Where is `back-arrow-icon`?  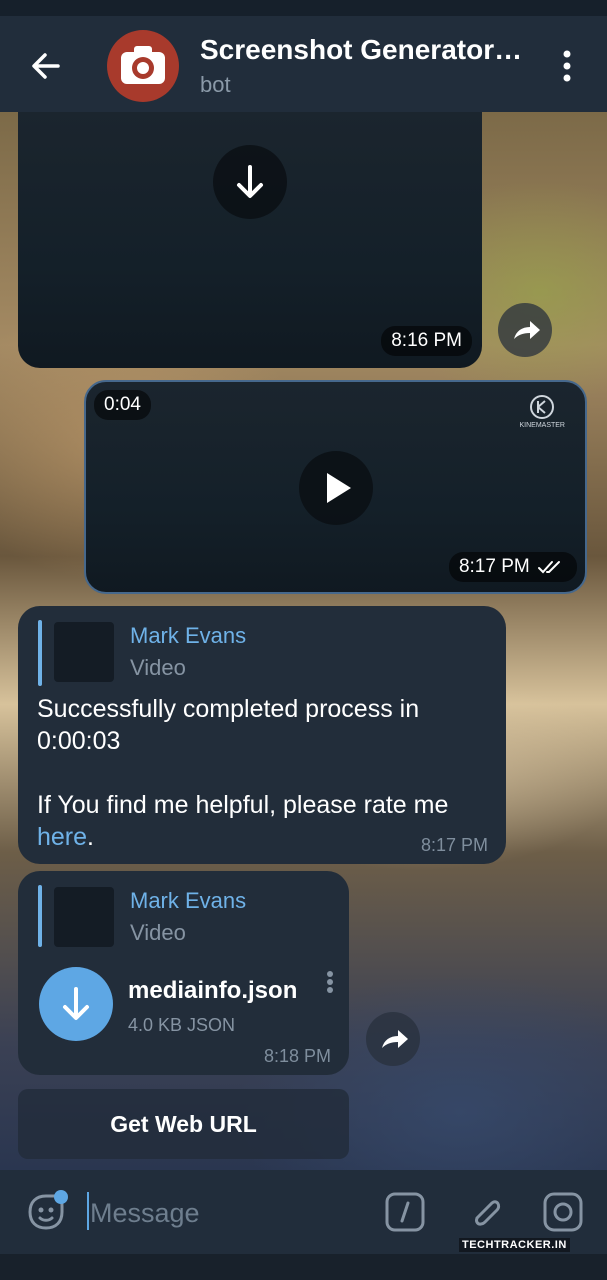 back-arrow-icon is located at coordinates (46, 66).